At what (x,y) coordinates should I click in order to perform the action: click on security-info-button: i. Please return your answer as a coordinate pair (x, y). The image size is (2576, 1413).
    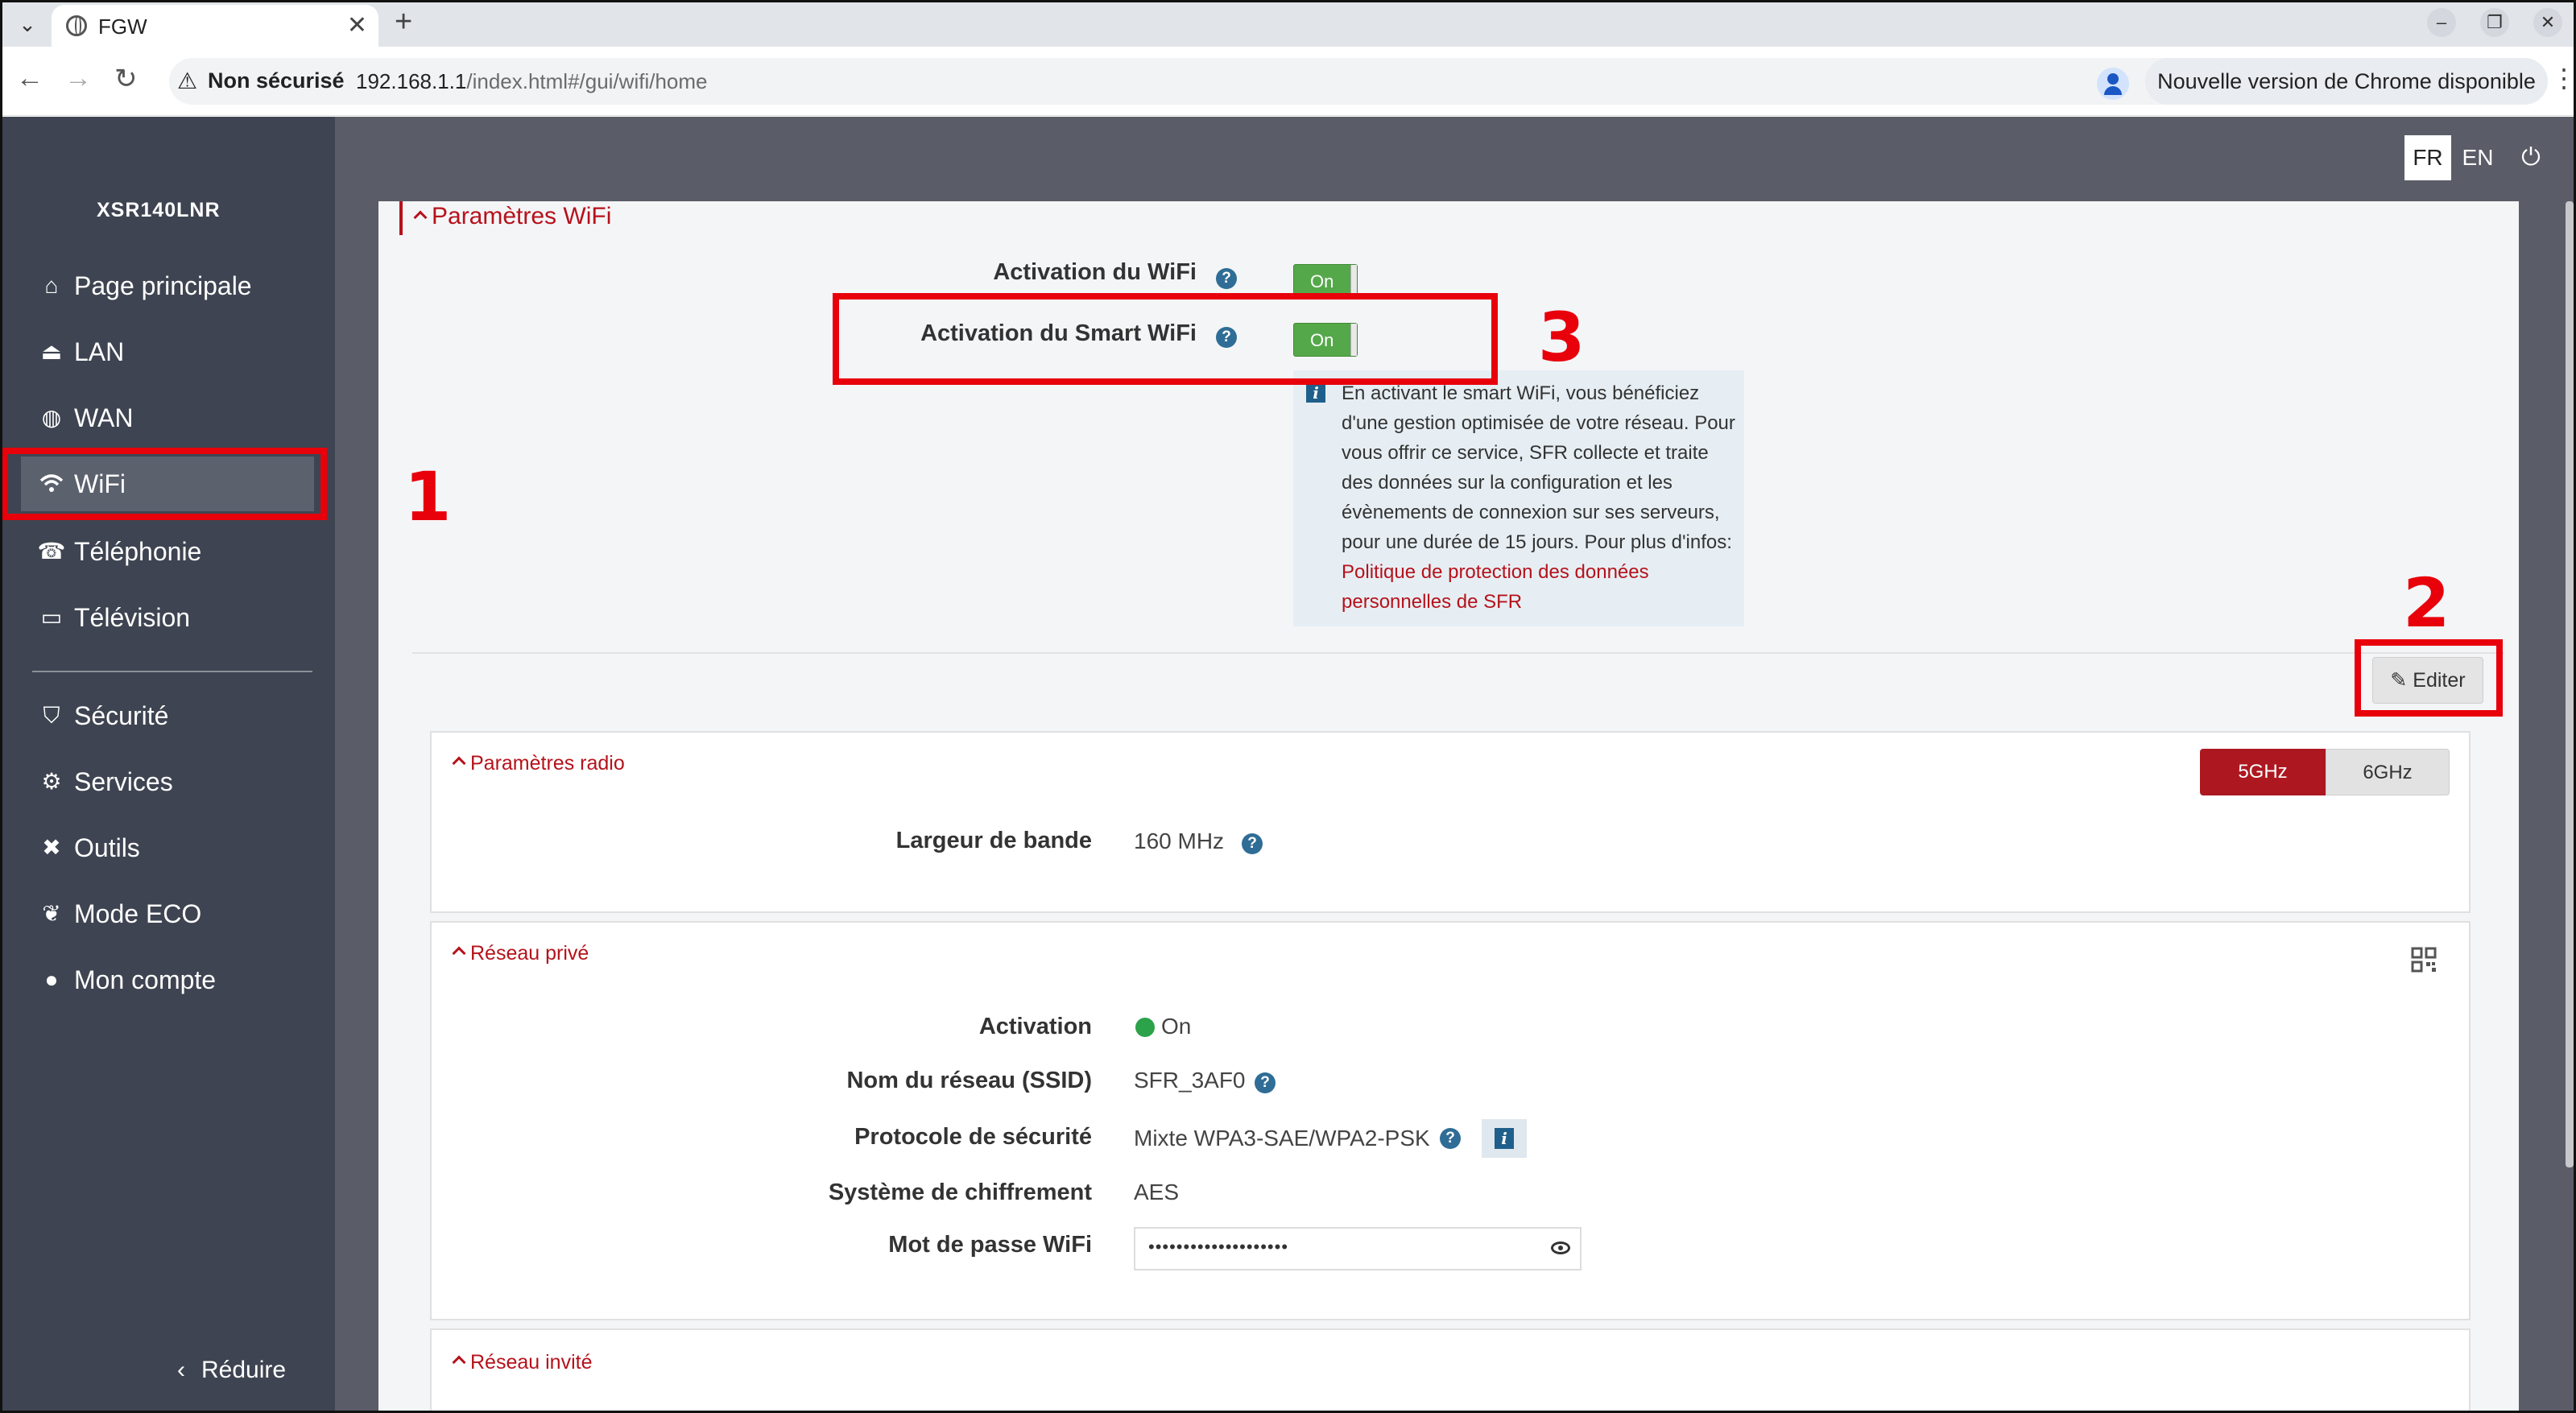
    Looking at the image, I should click on (1504, 1138).